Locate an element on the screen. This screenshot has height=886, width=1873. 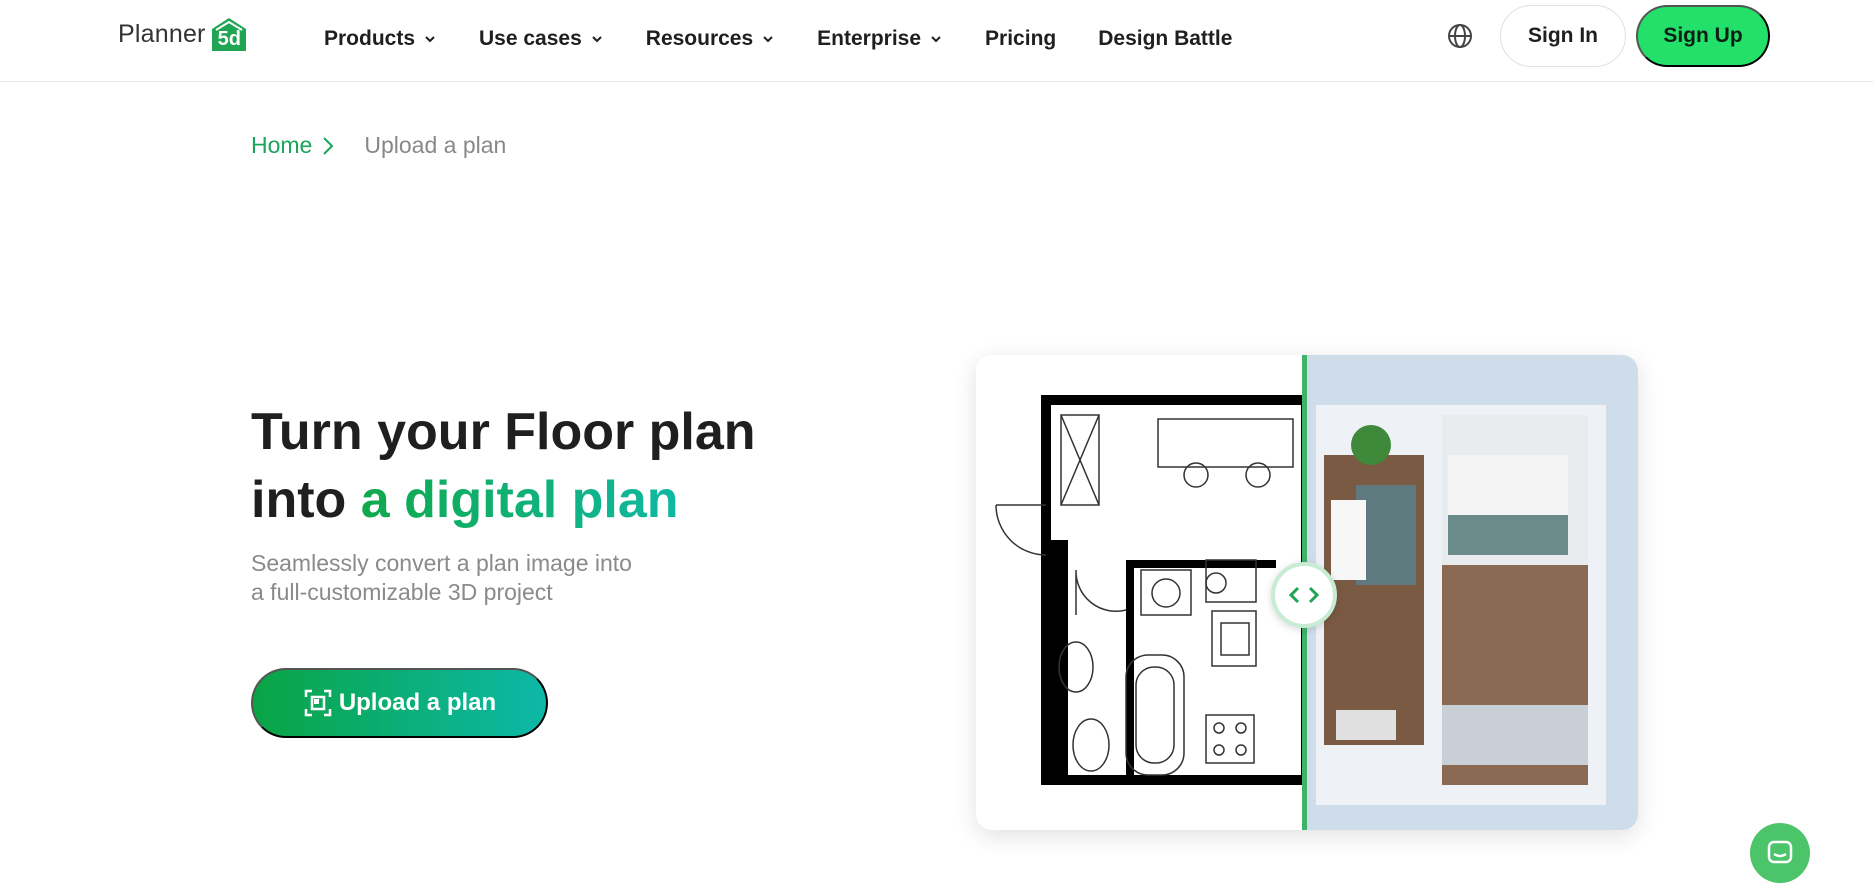
planner5d-logo: Planner 5d is located at coordinates (183, 34).